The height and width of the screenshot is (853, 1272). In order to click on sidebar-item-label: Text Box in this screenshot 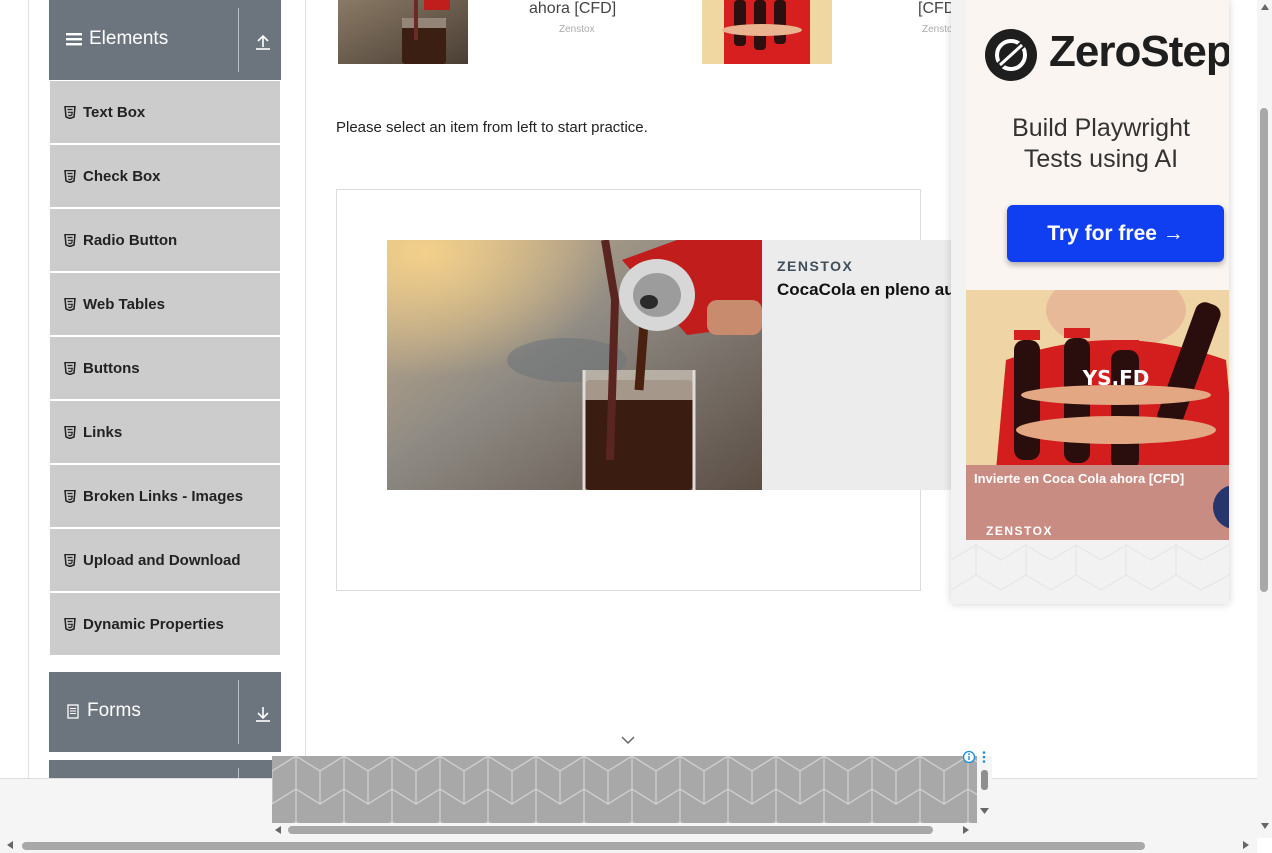, I will do `click(114, 112)`.